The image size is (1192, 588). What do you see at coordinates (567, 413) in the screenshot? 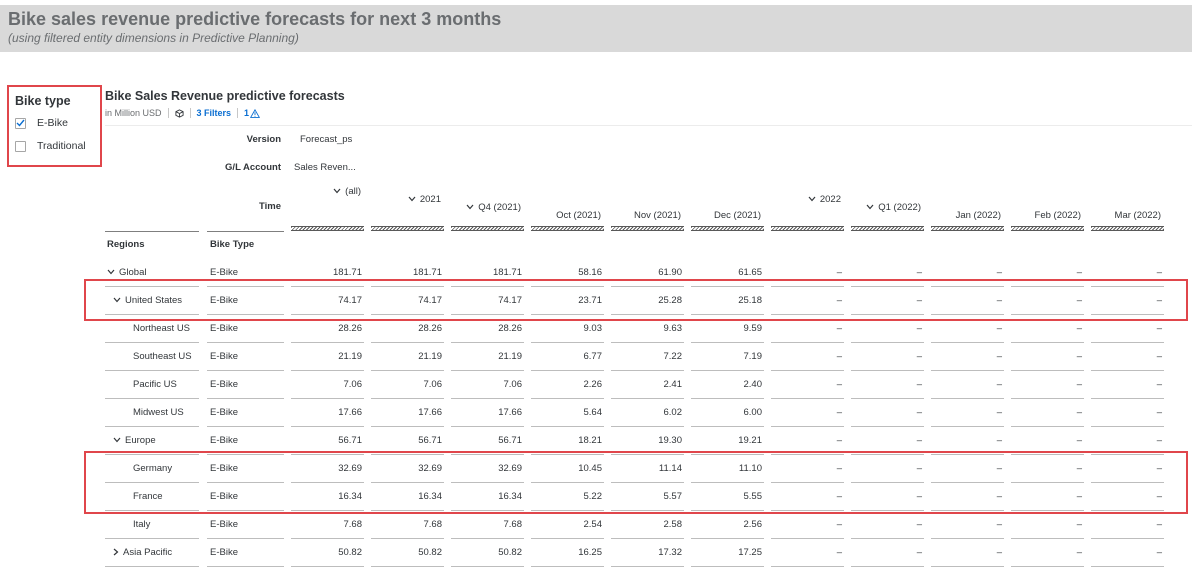
I see `value-cell: 5.64` at bounding box center [567, 413].